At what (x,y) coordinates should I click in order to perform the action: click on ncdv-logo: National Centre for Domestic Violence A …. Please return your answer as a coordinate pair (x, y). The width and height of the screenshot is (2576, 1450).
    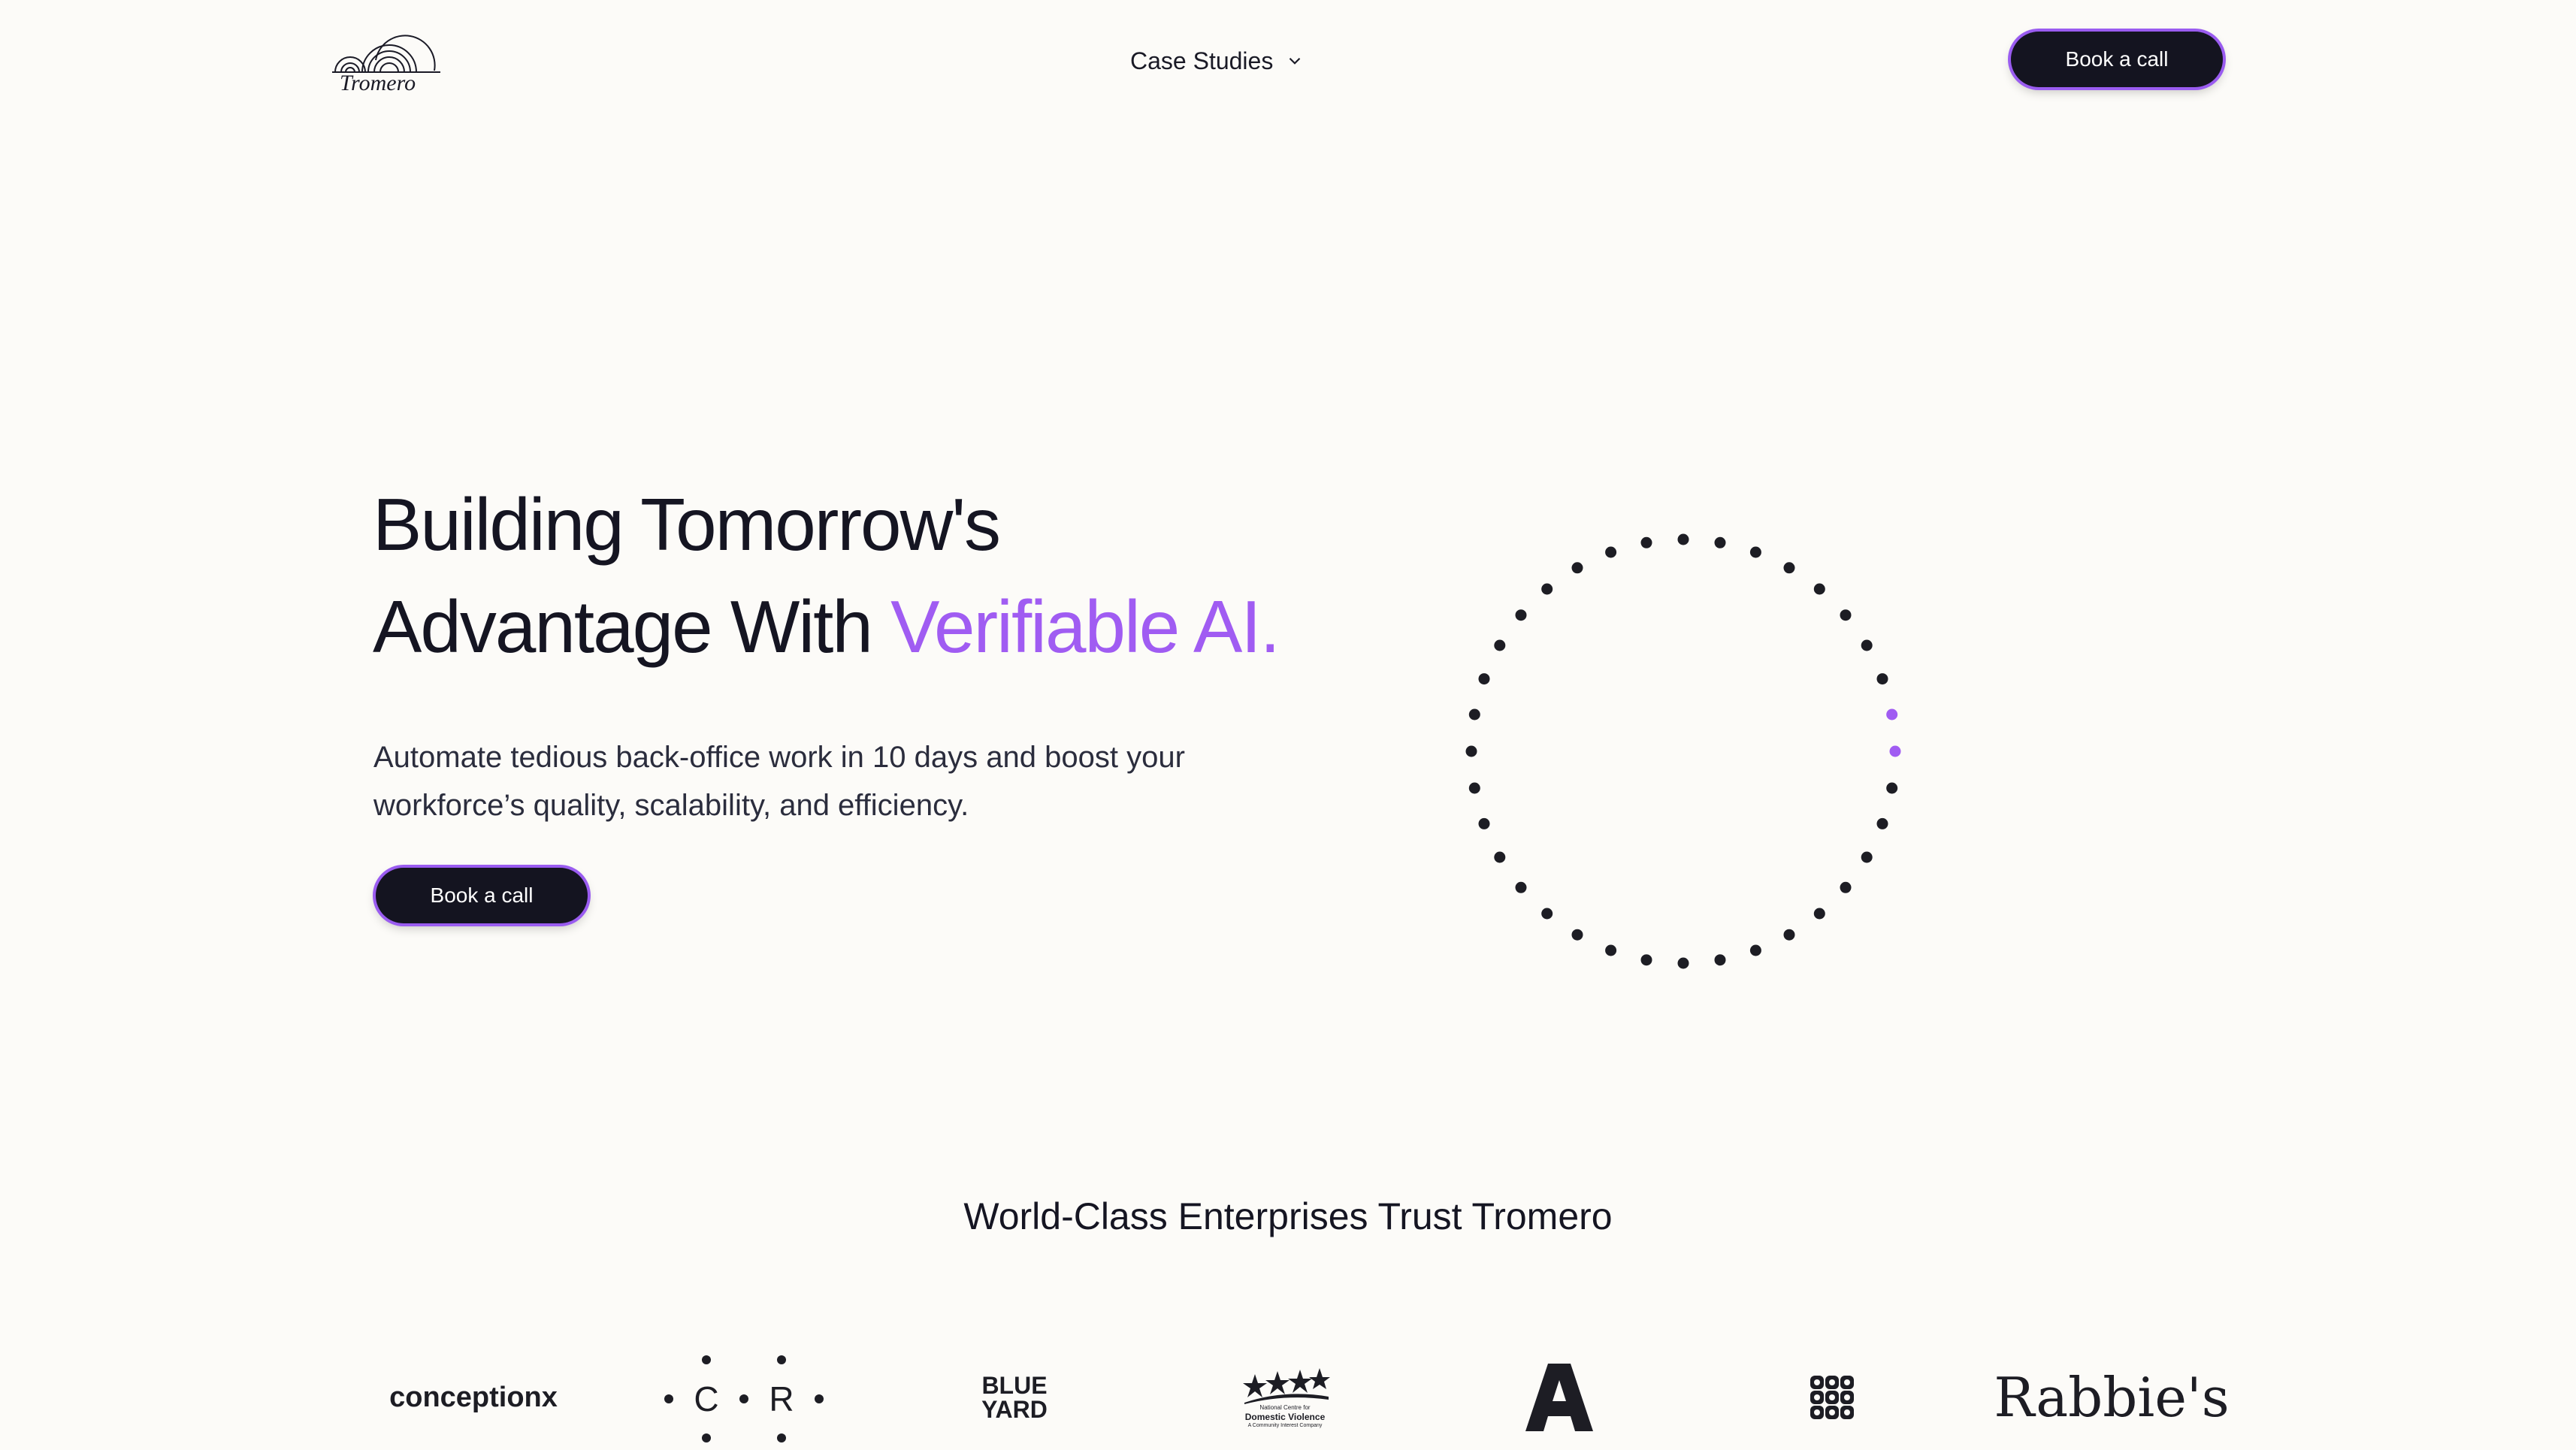
    Looking at the image, I should click on (1285, 1397).